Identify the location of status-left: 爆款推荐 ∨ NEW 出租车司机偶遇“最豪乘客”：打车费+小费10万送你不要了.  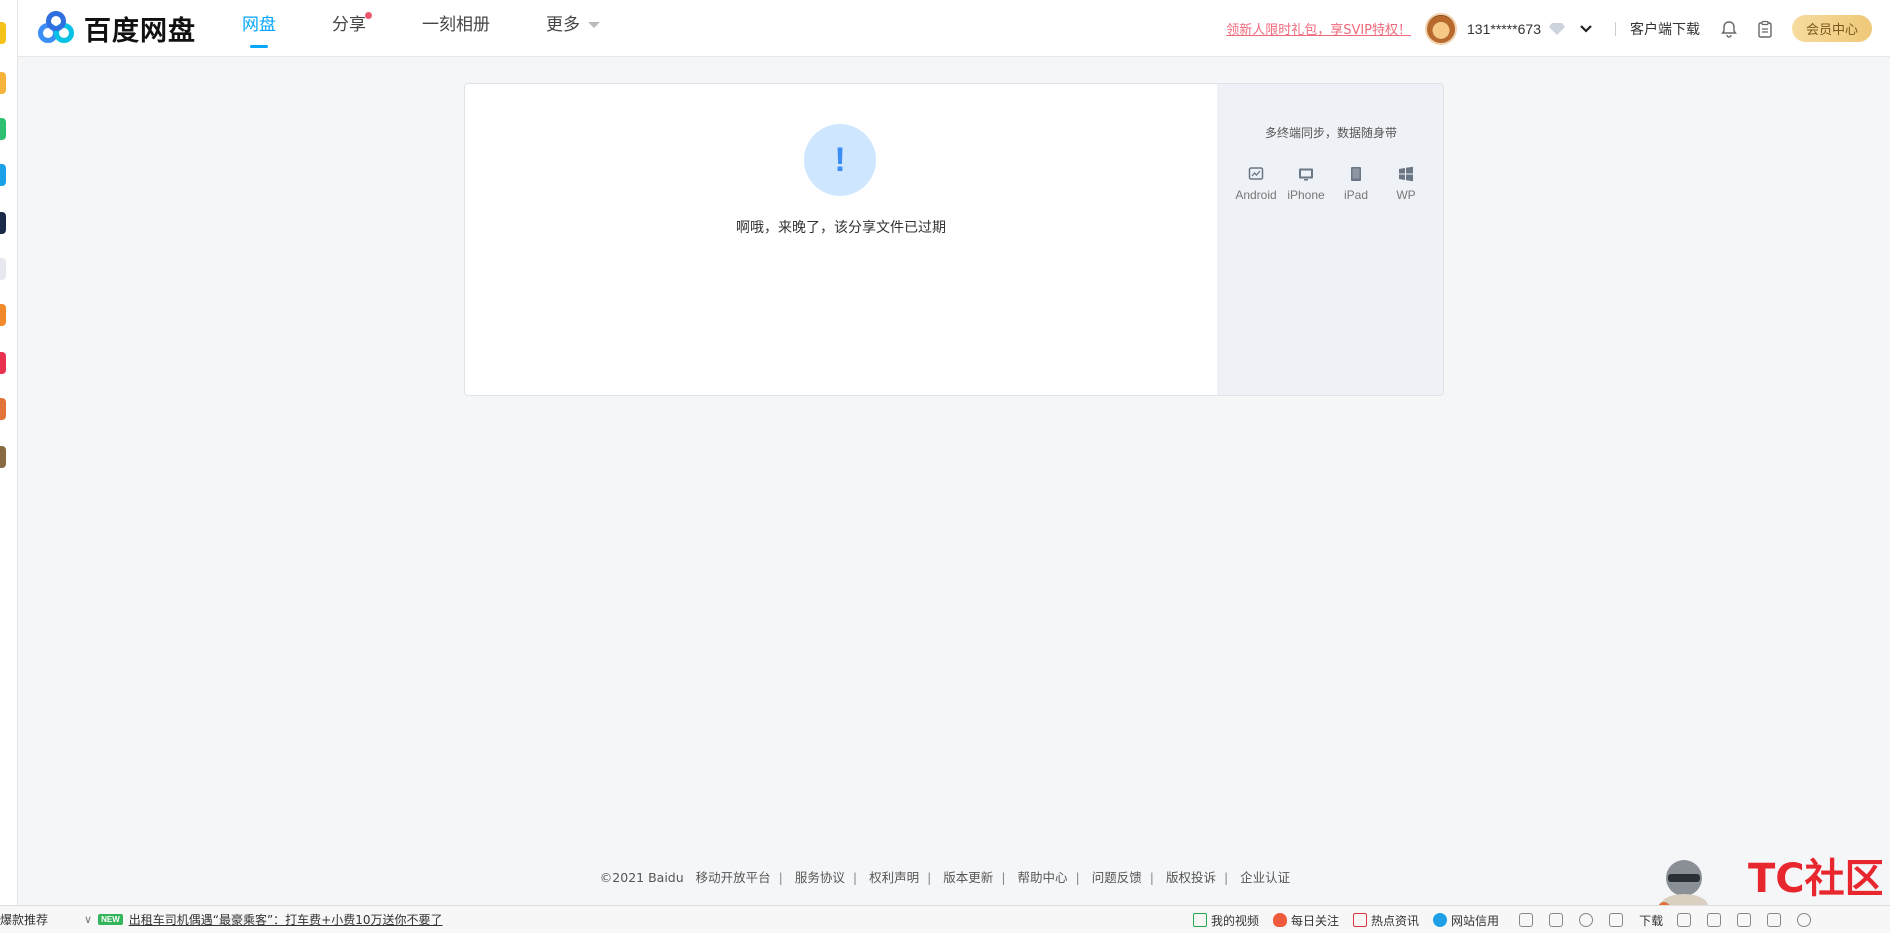
(221, 919).